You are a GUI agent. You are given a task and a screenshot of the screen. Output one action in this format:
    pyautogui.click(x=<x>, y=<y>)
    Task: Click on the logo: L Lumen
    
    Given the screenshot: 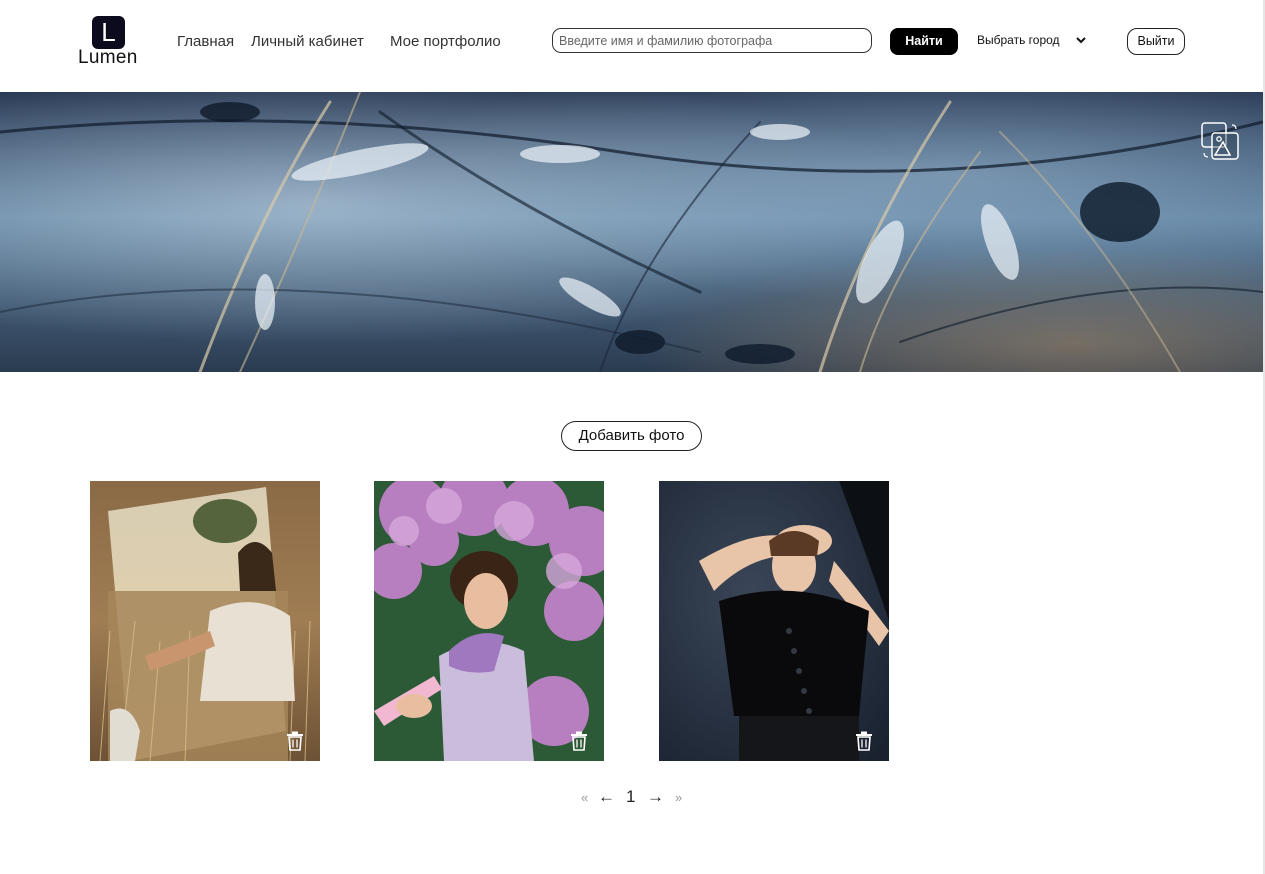 What is the action you would take?
    pyautogui.click(x=109, y=42)
    